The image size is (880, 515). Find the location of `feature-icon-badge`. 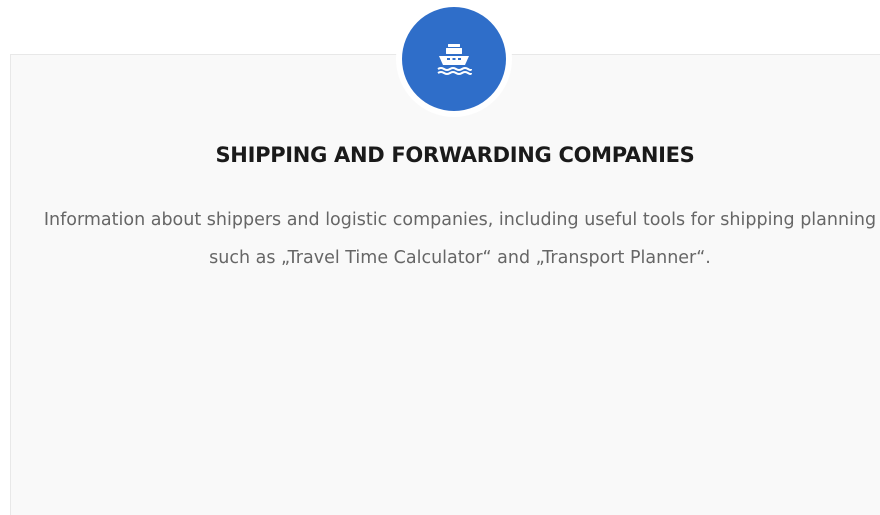

feature-icon-badge is located at coordinates (454, 59).